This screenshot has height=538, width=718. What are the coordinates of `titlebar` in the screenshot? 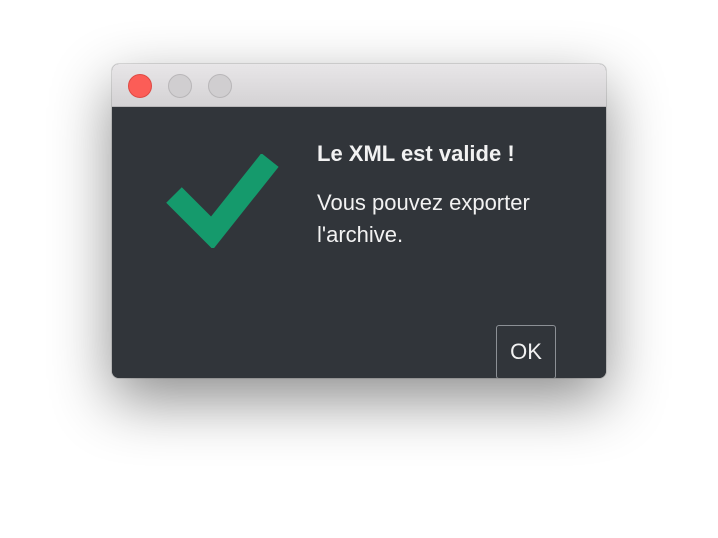 It's located at (359, 85).